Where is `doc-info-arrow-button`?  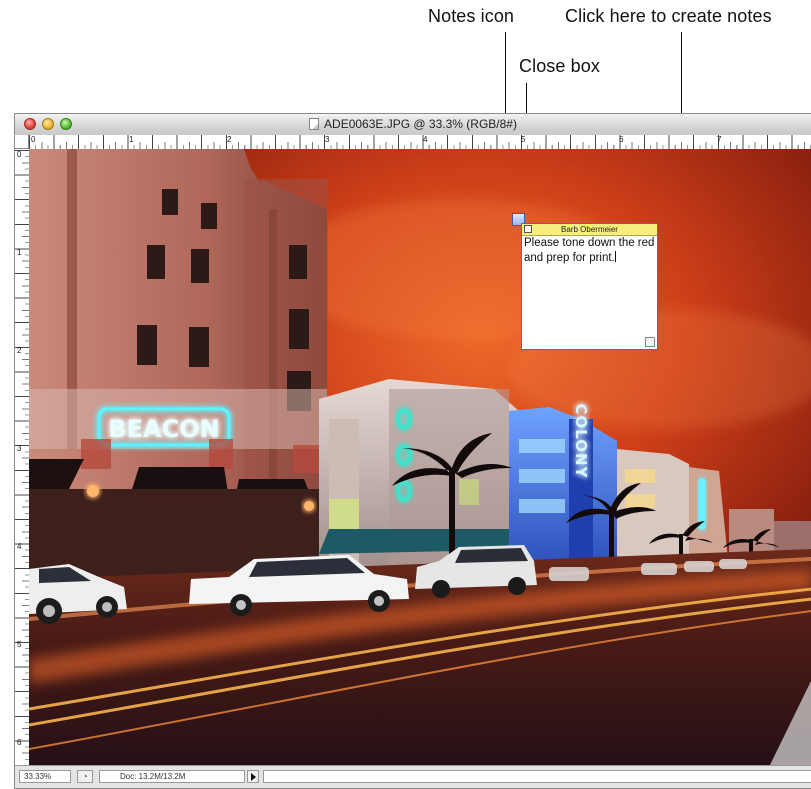
doc-info-arrow-button is located at coordinates (253, 776).